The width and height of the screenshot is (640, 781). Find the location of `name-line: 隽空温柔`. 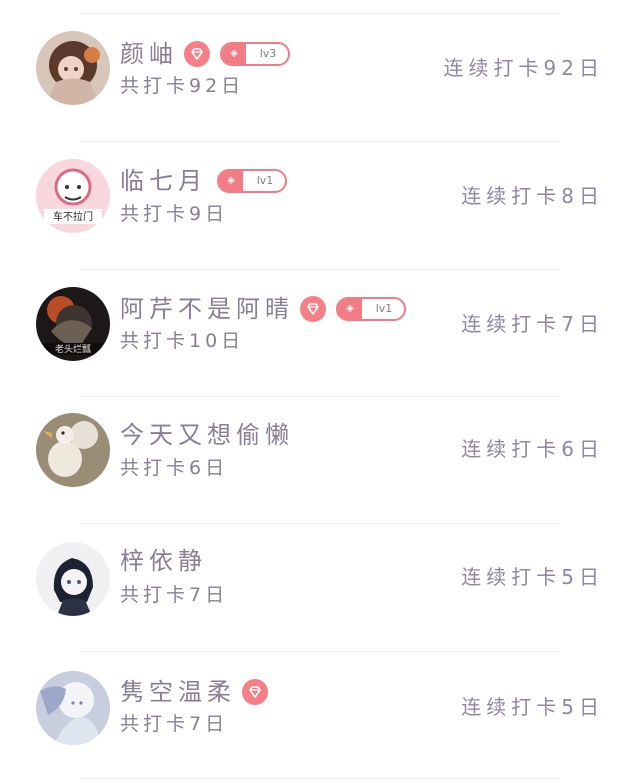

name-line: 隽空温柔 is located at coordinates (194, 692).